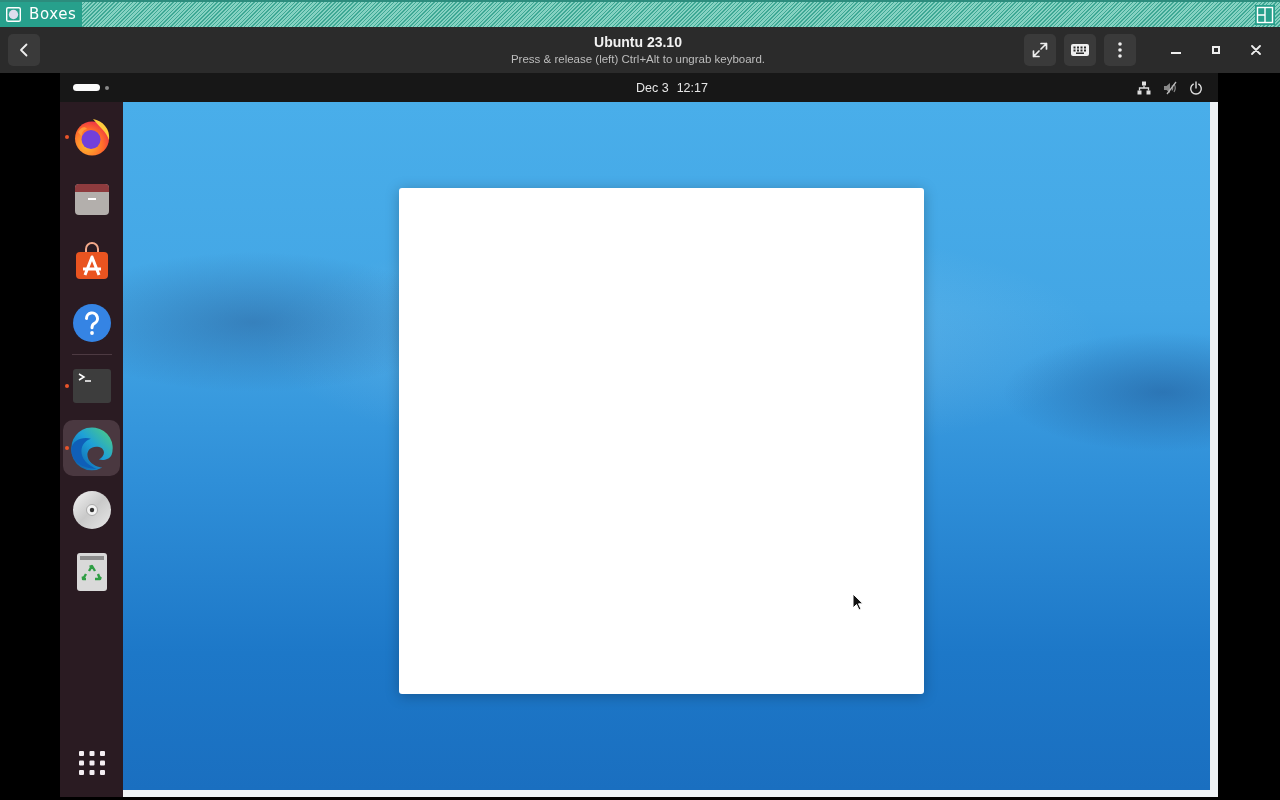 This screenshot has width=1280, height=800. I want to click on wave-swirl-icon, so click(91, 448).